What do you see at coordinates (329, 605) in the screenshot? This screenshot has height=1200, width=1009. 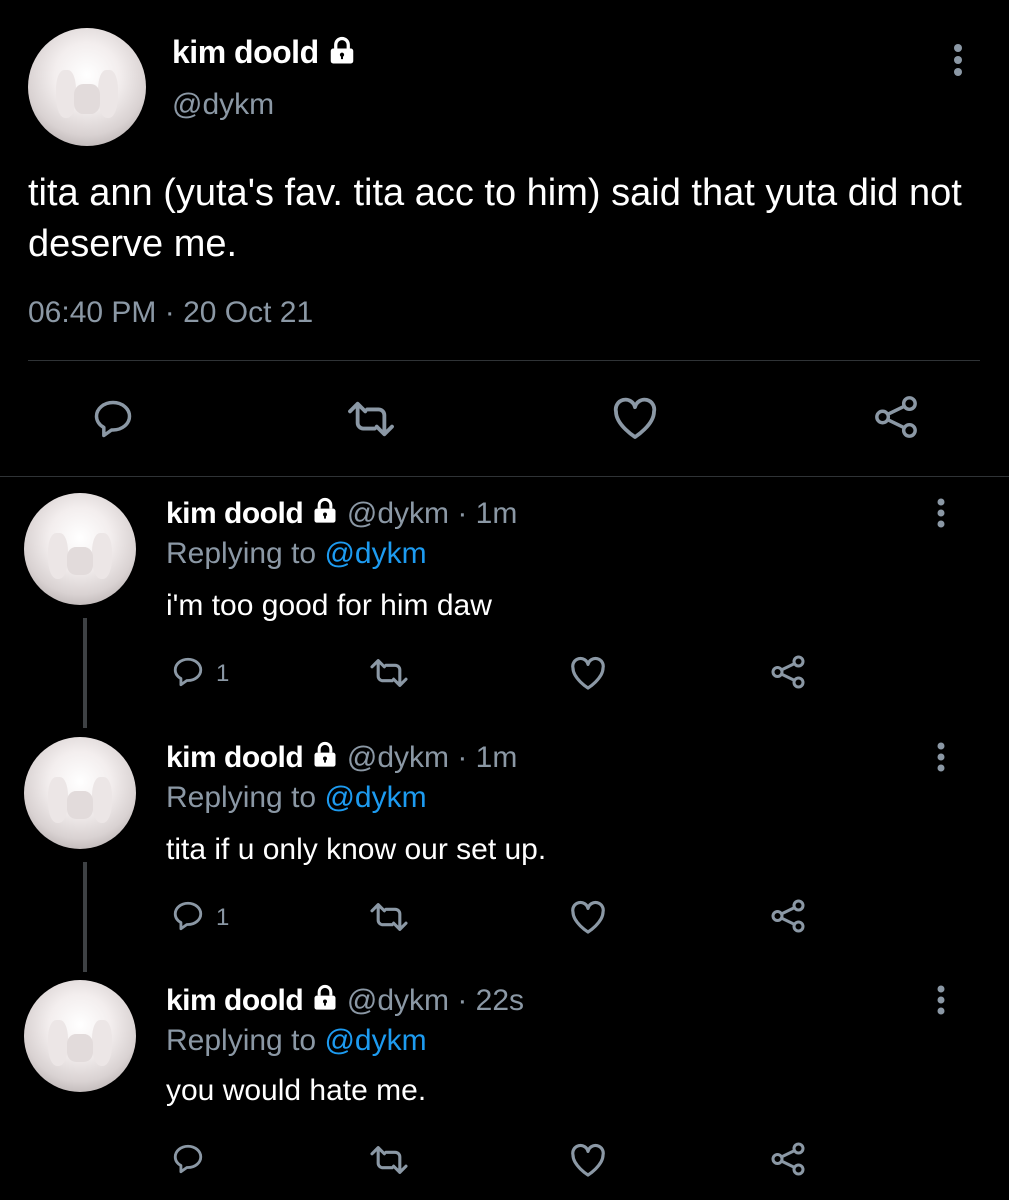 I see `reply-text: i'm too good for him daw` at bounding box center [329, 605].